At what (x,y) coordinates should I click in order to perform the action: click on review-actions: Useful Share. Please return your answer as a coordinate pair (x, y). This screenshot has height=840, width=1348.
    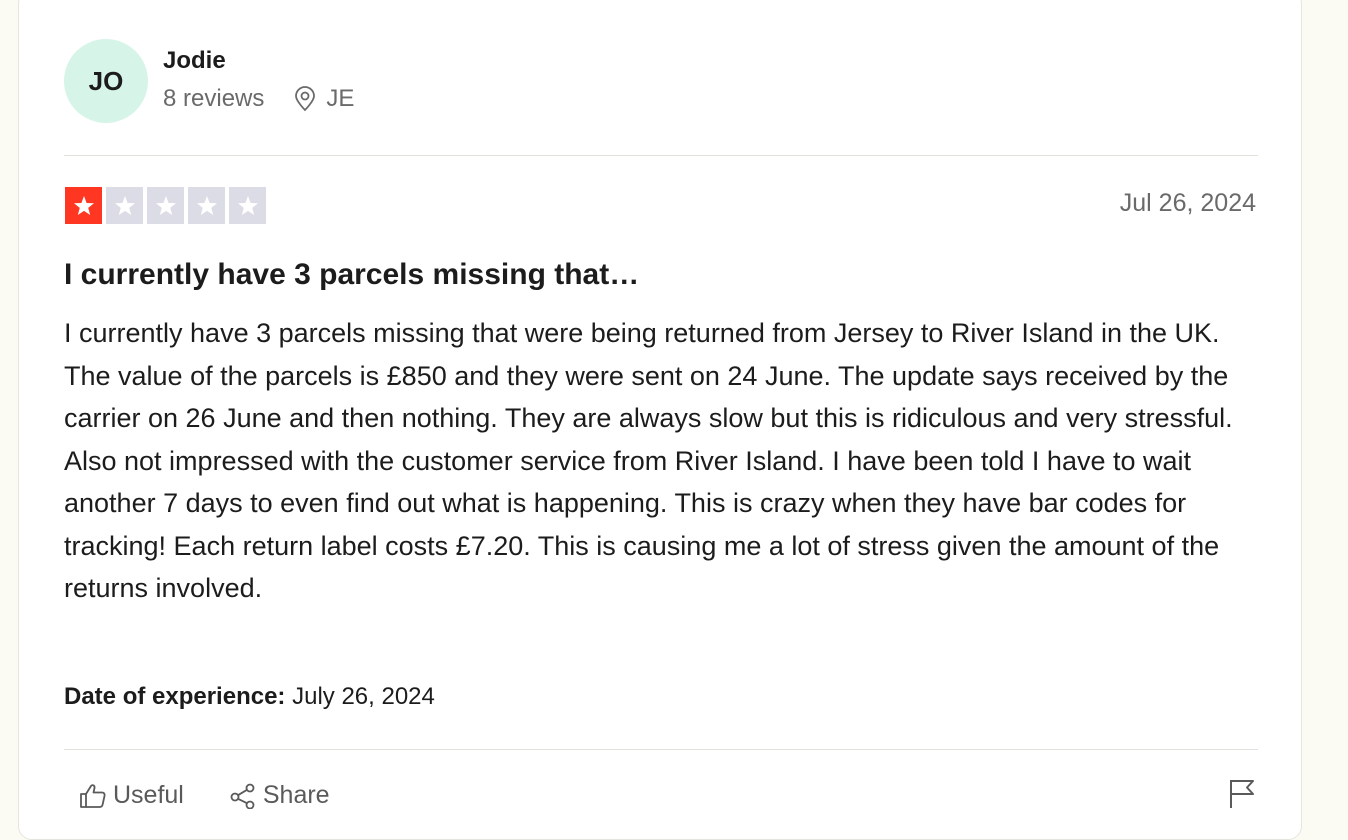
    Looking at the image, I should click on (227, 795).